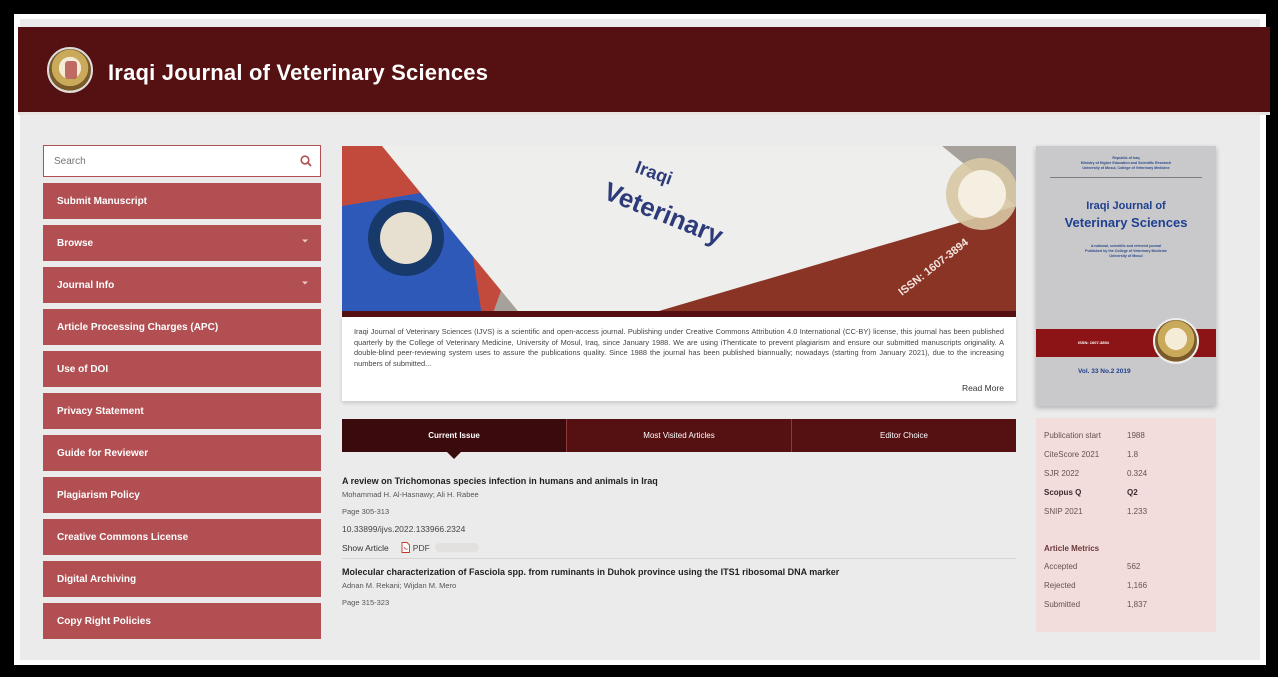 The height and width of the screenshot is (677, 1278). Describe the element at coordinates (644, 71) in the screenshot. I see `header-bar: Iraqi Journal of Veterinary Sciences` at that location.